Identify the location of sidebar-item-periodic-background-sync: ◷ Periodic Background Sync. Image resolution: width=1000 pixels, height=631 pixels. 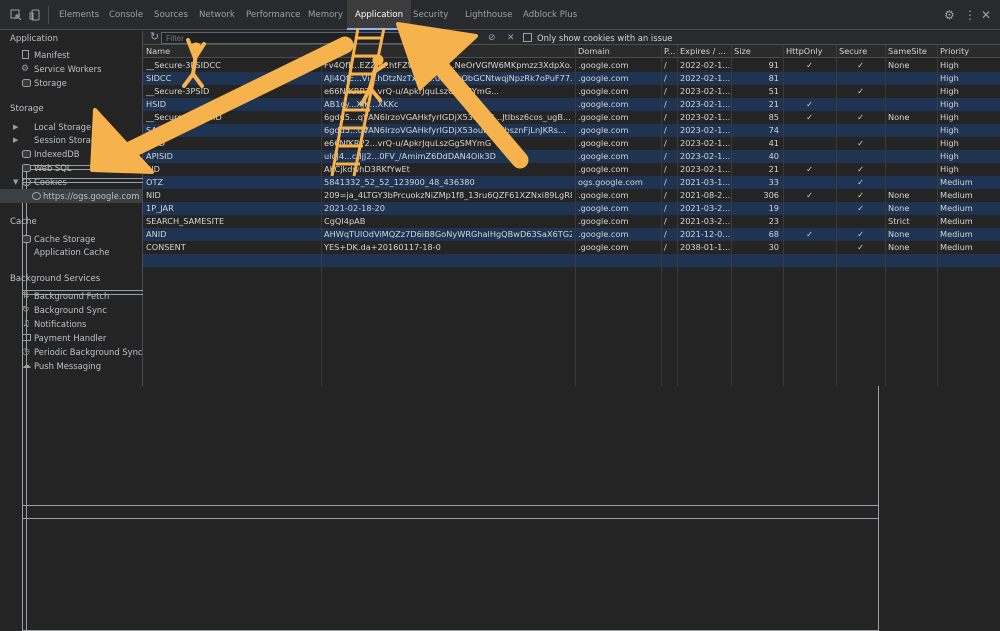
(71, 352).